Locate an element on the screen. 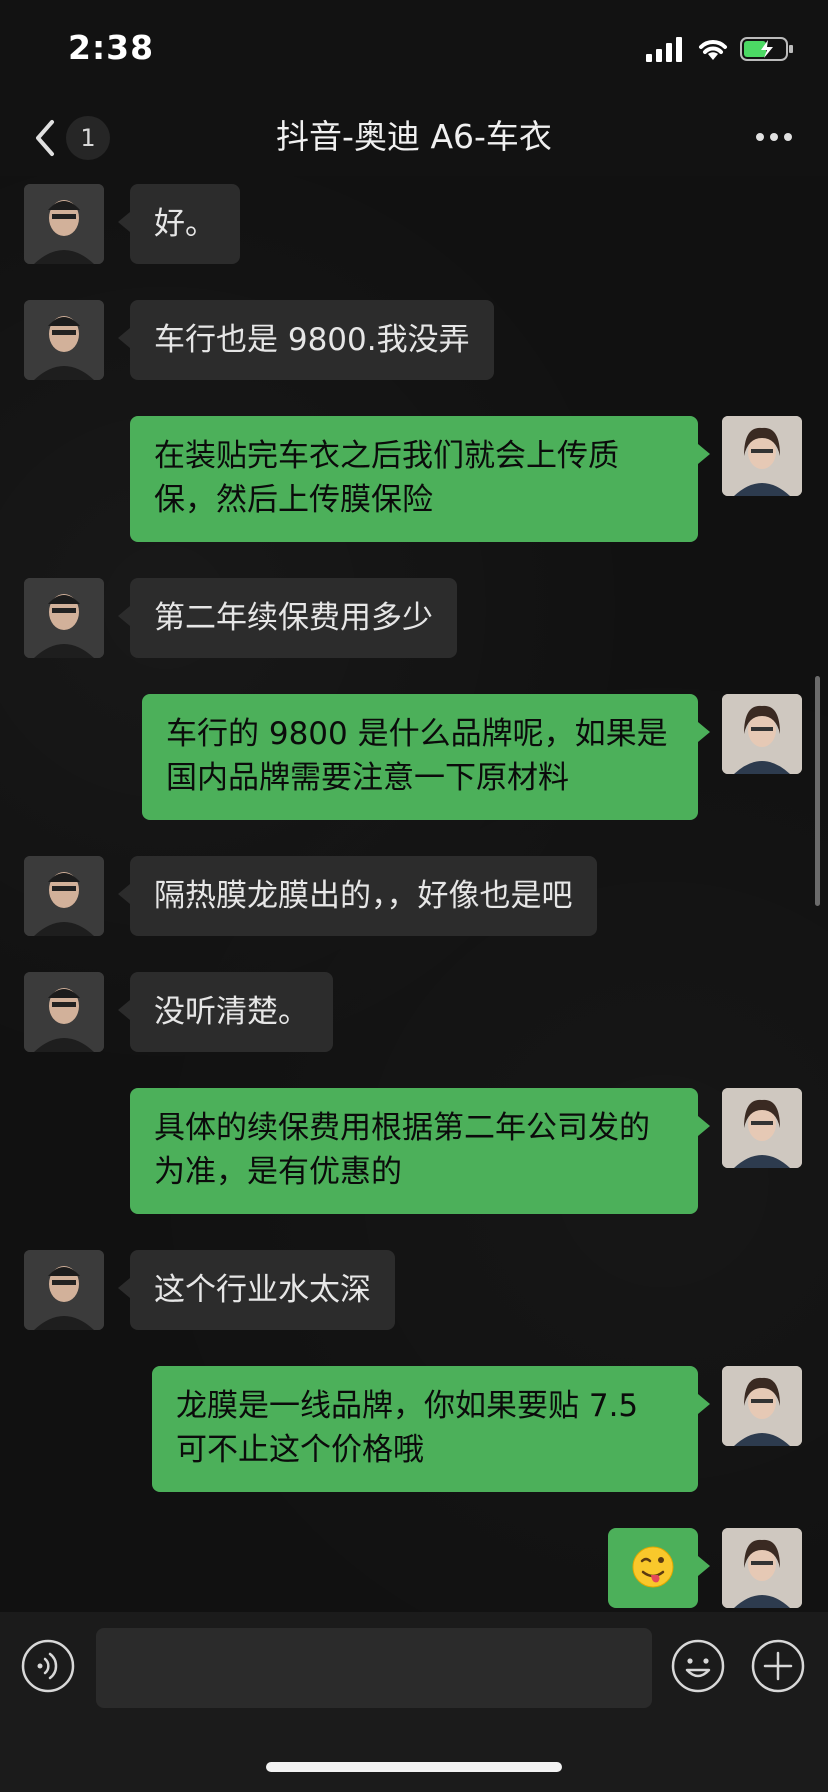  plus-icon is located at coordinates (778, 1666).